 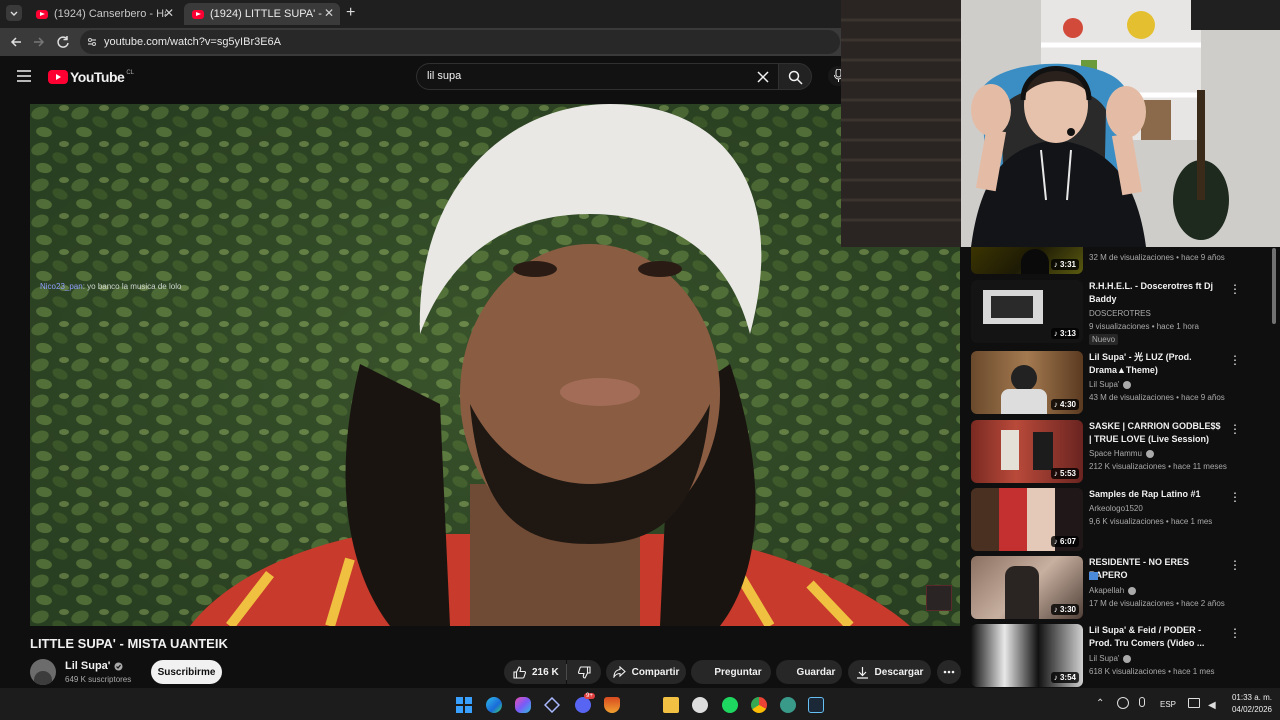 What do you see at coordinates (809, 672) in the screenshot?
I see `save-button: Guardar` at bounding box center [809, 672].